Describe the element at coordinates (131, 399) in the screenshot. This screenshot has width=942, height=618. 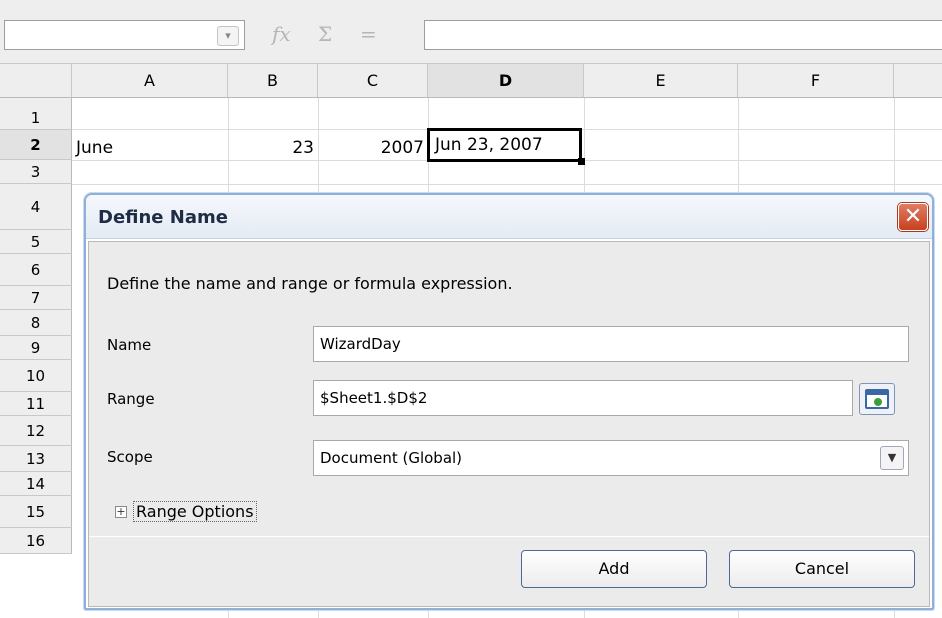
I see `range-label: Range` at that location.